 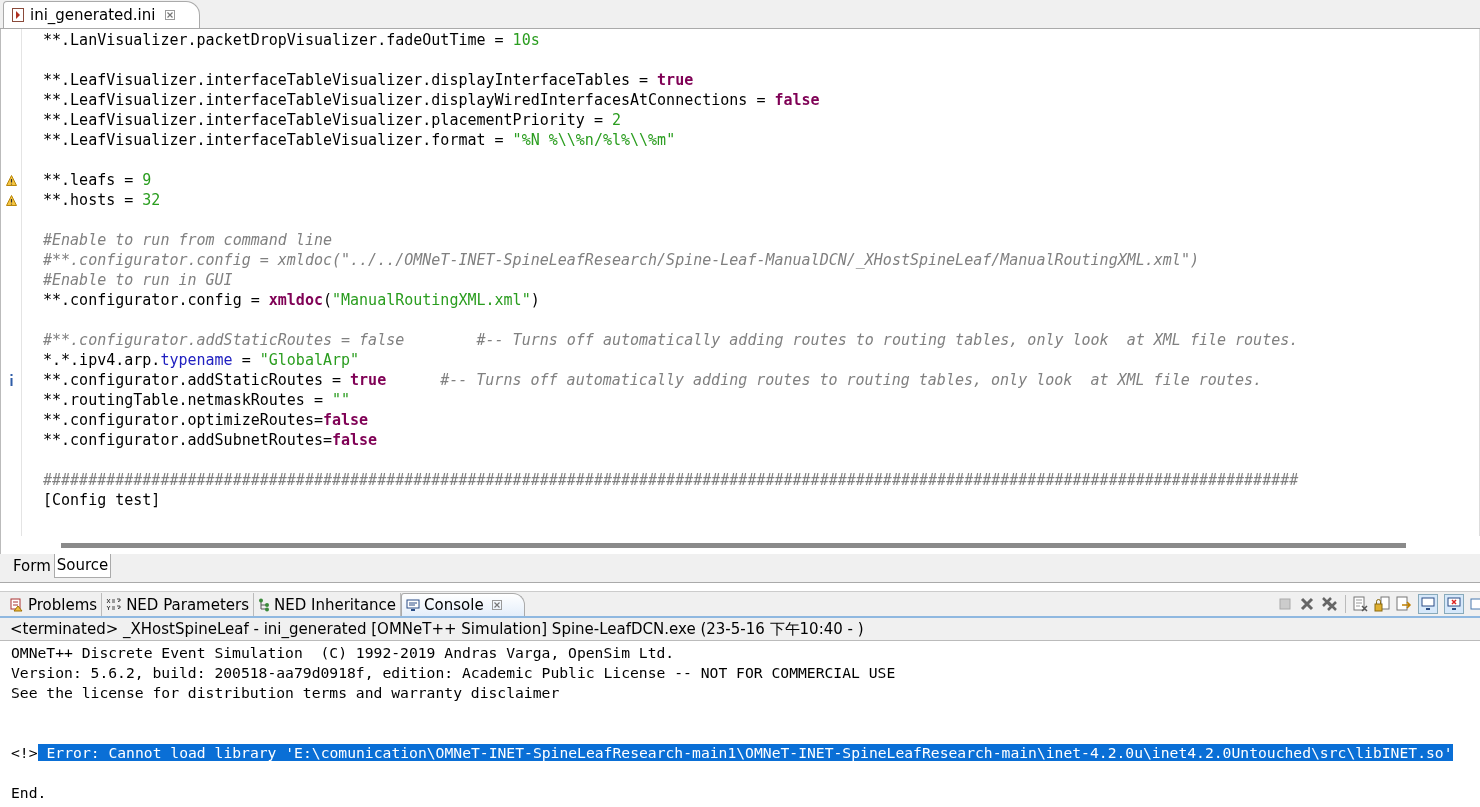 What do you see at coordinates (332, 120) in the screenshot?
I see `code-line: **.LeafVisualizer.interfaceTableVisualizer.placementPriority = 2` at bounding box center [332, 120].